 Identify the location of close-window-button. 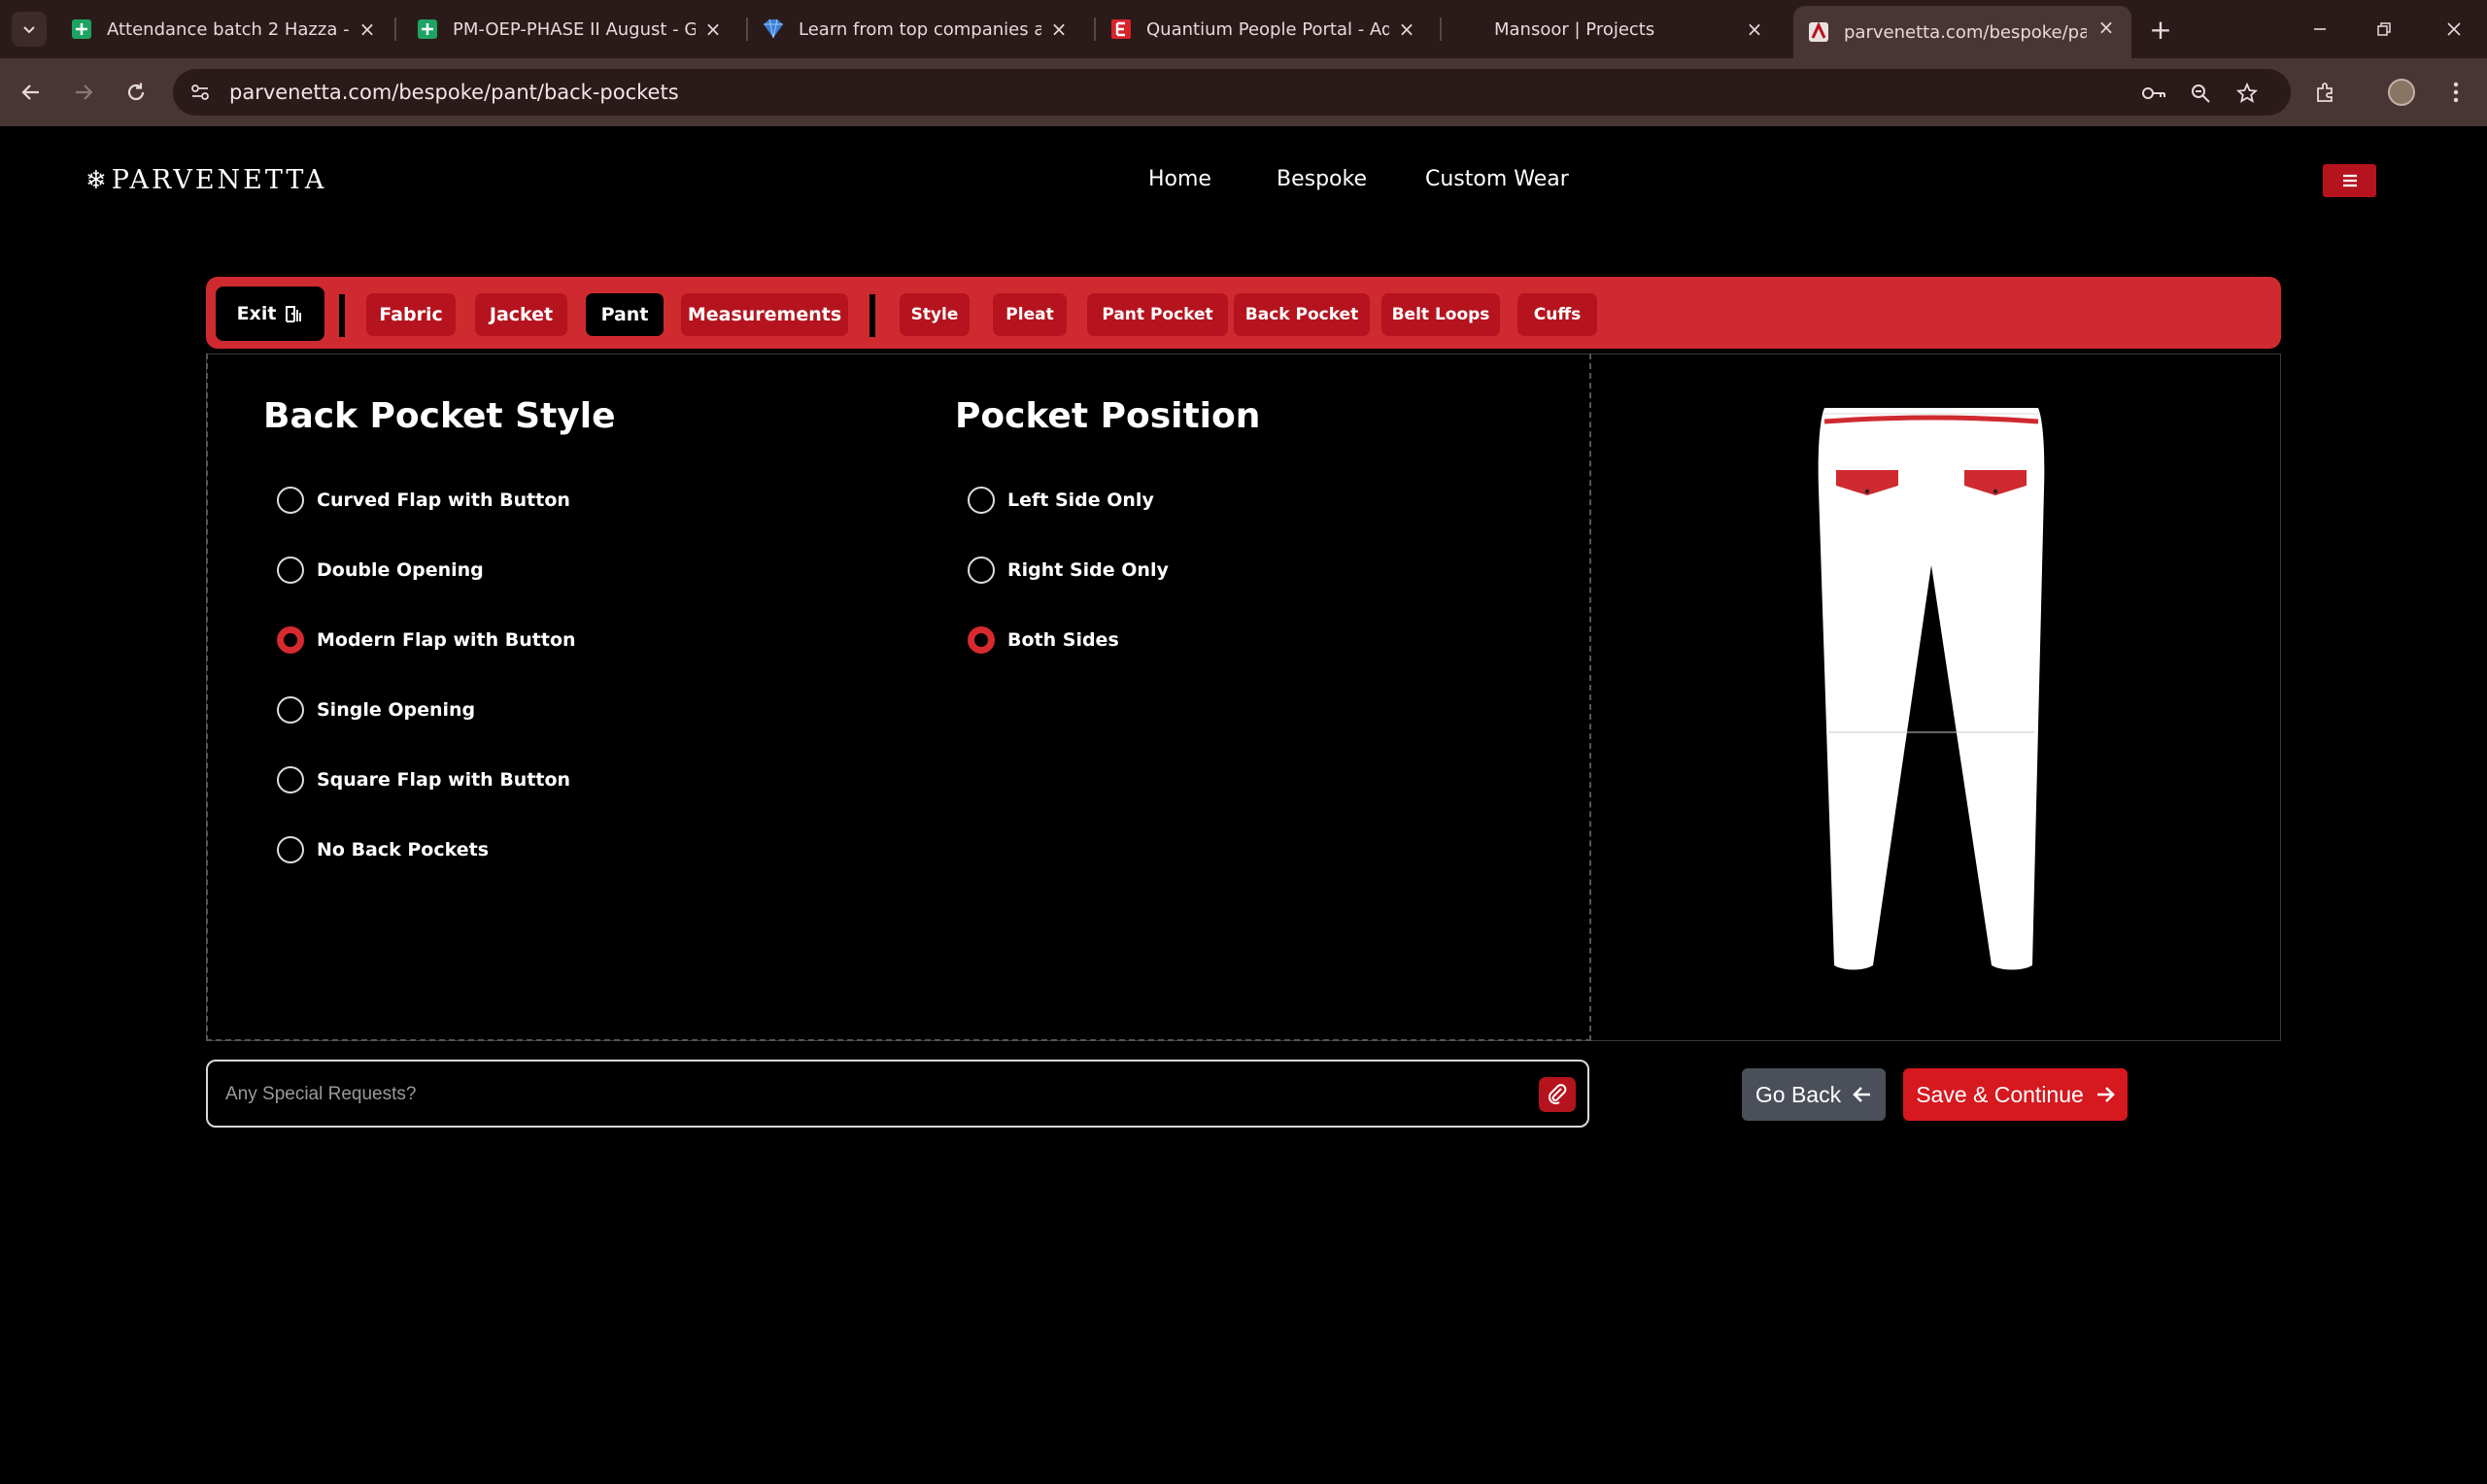
(2453, 29).